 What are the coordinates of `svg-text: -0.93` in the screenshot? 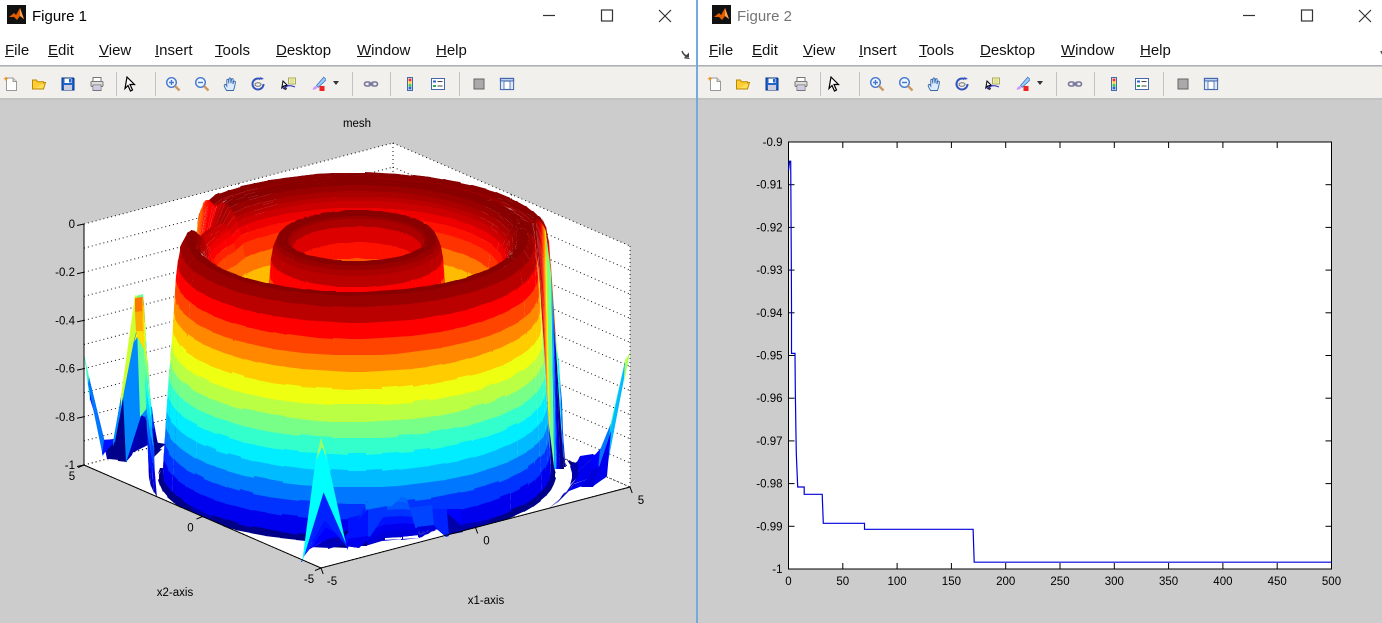 It's located at (769, 271).